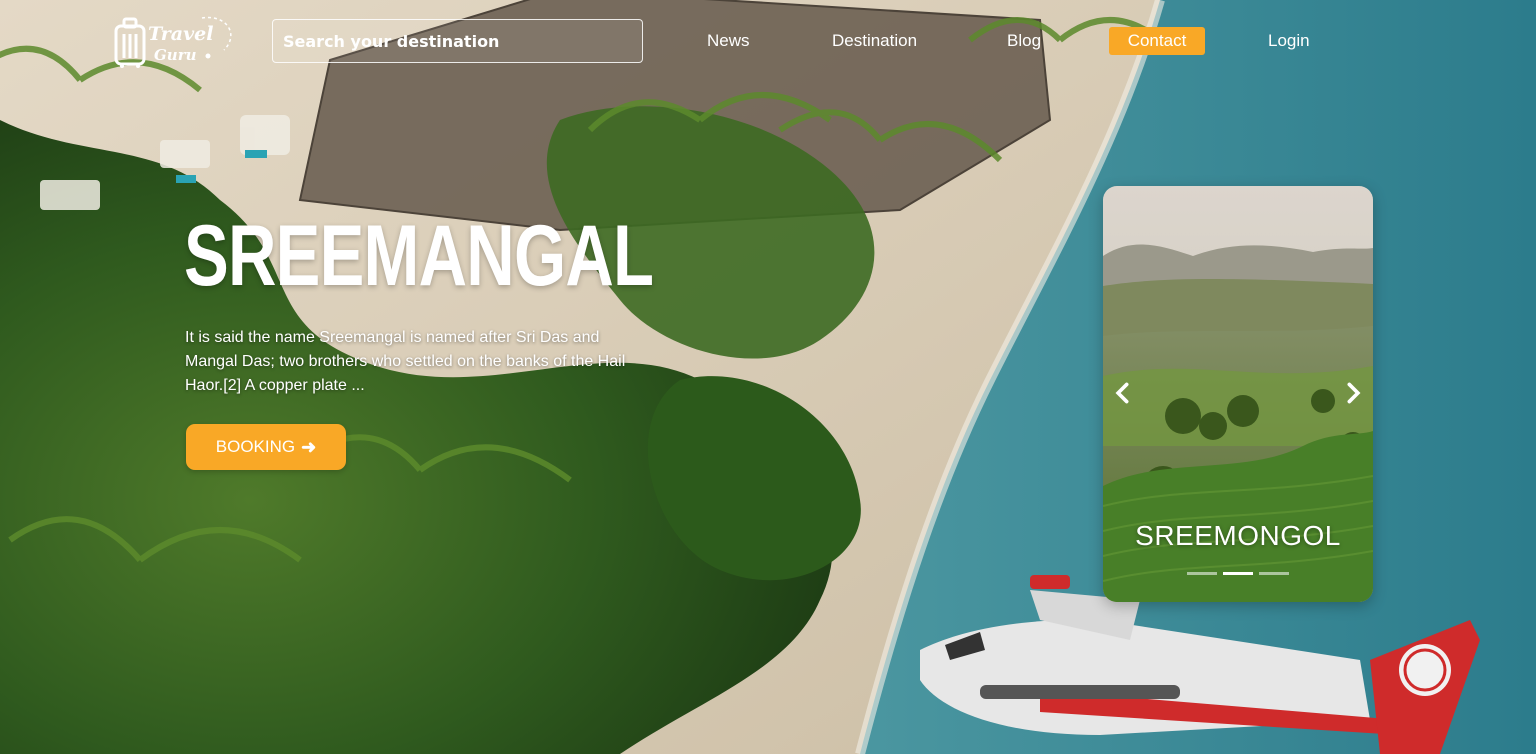  I want to click on carousel-prev-button, so click(1123, 393).